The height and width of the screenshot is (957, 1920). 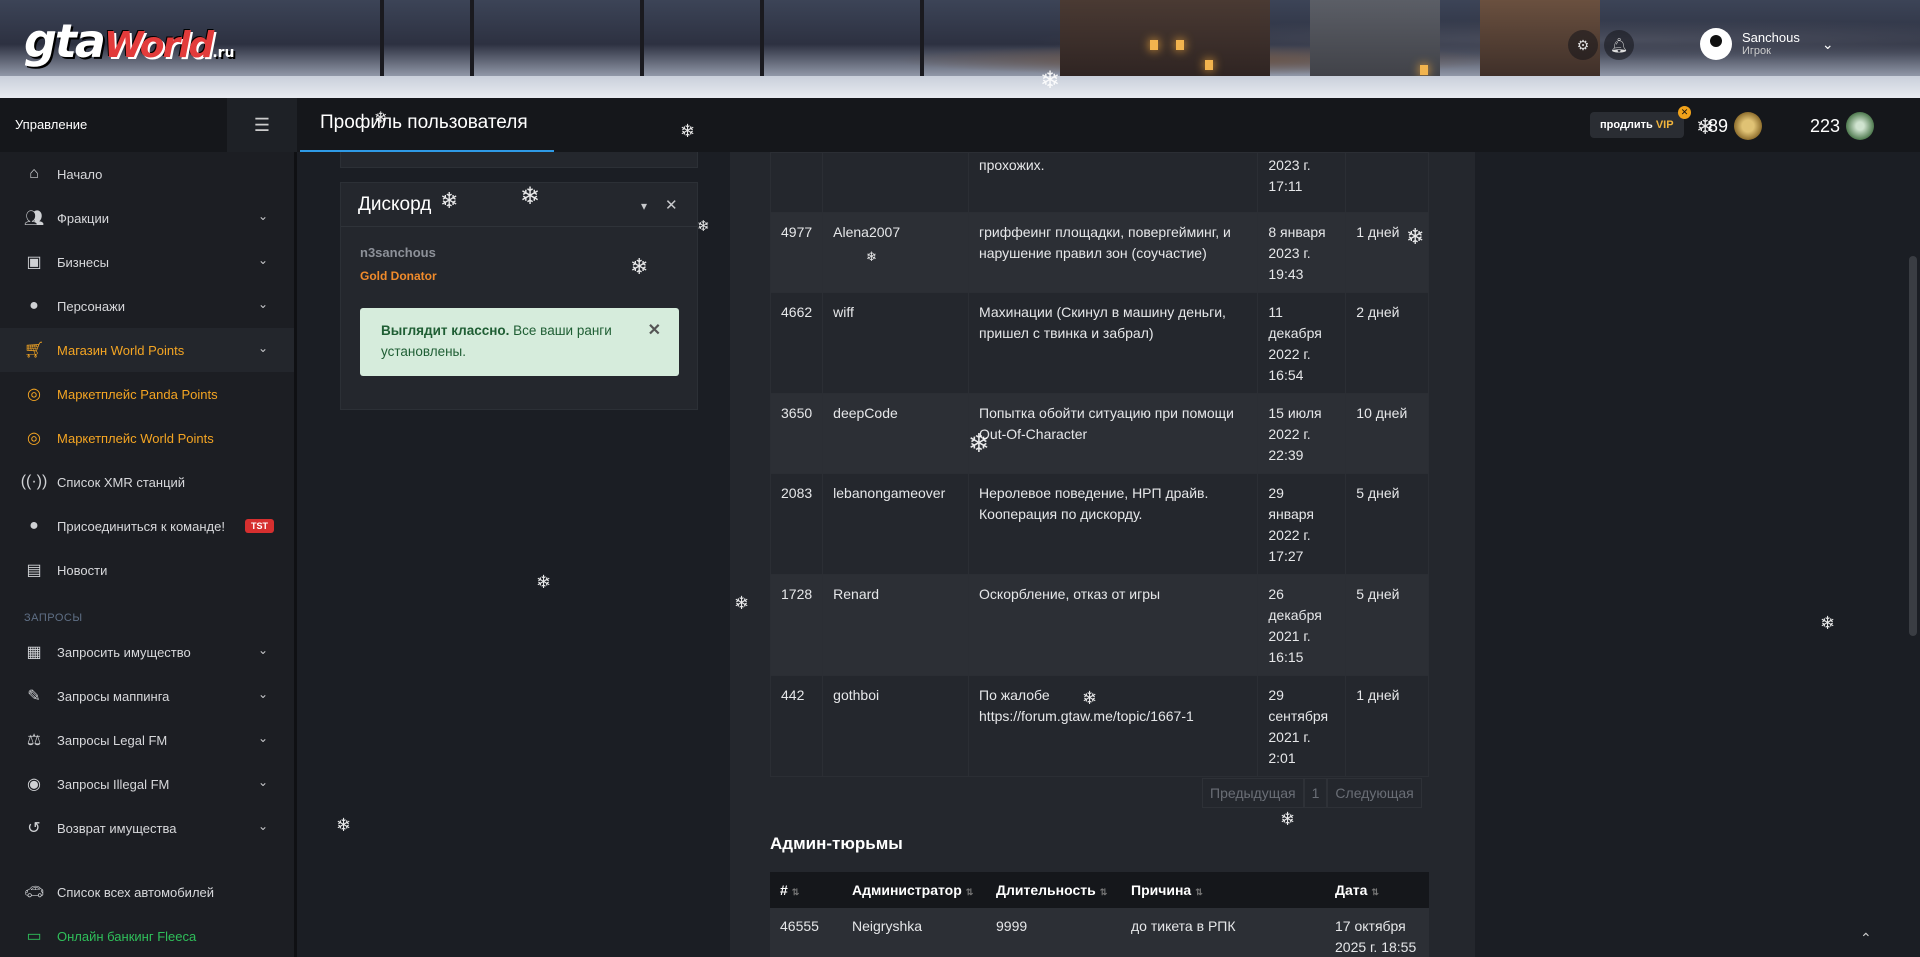 What do you see at coordinates (147, 652) in the screenshot?
I see `sidebar-item-request-property: ▦ Запросить имущество ⌄` at bounding box center [147, 652].